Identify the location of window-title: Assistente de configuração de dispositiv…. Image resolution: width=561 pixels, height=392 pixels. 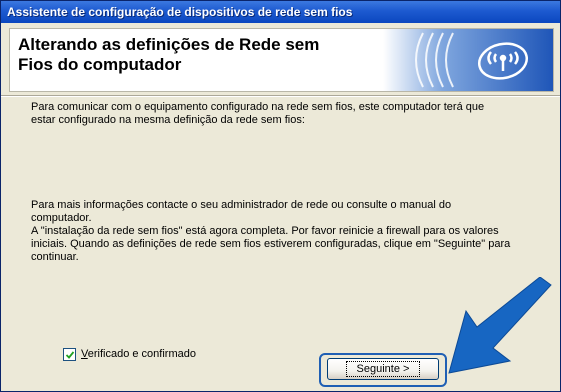
(280, 12).